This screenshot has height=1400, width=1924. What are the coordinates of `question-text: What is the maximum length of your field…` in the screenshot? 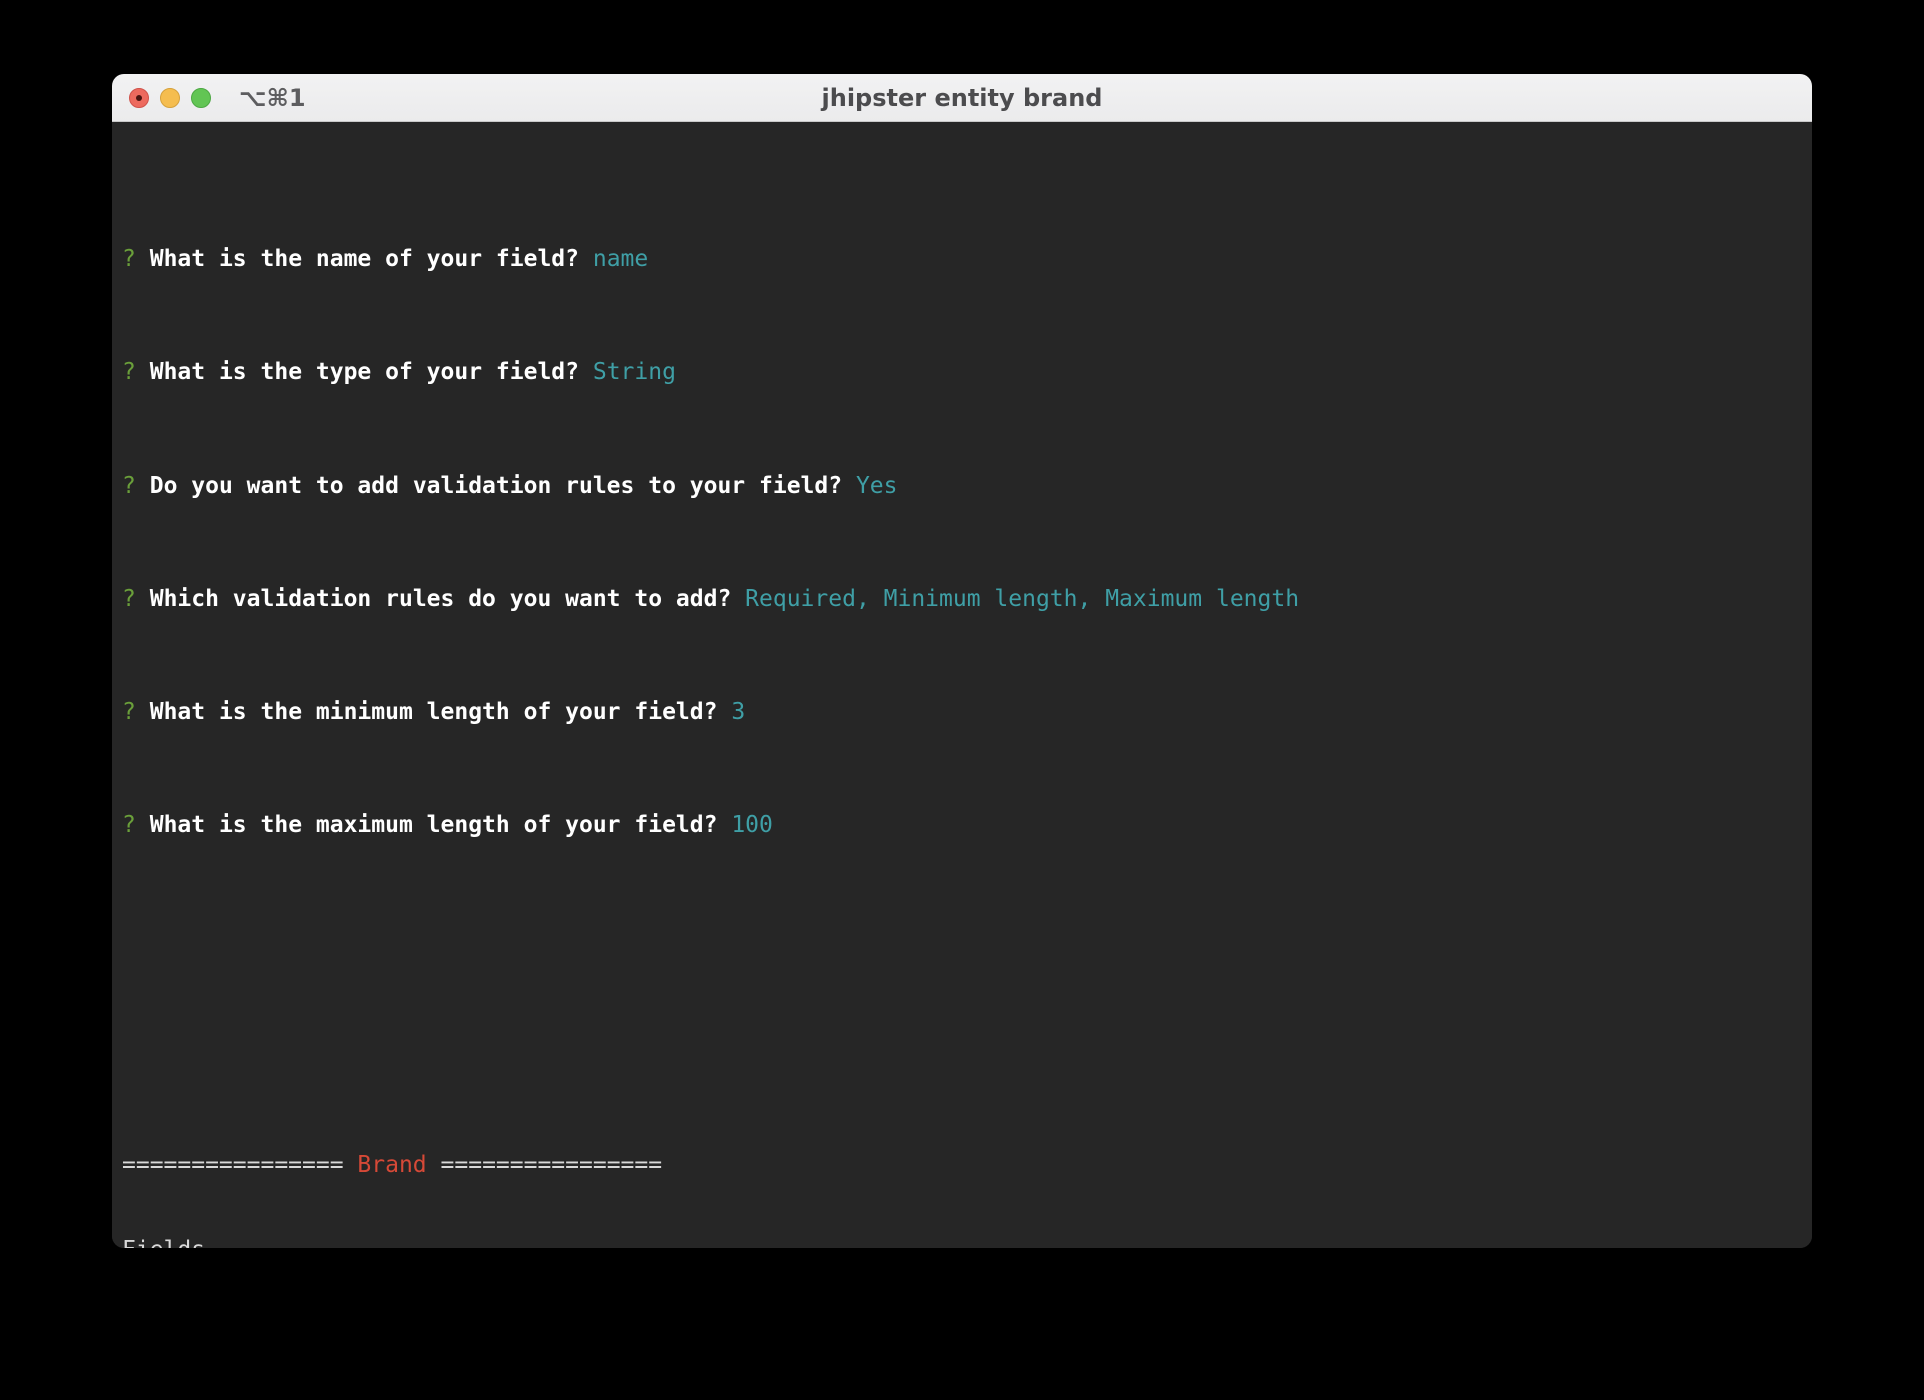 It's located at (433, 825).